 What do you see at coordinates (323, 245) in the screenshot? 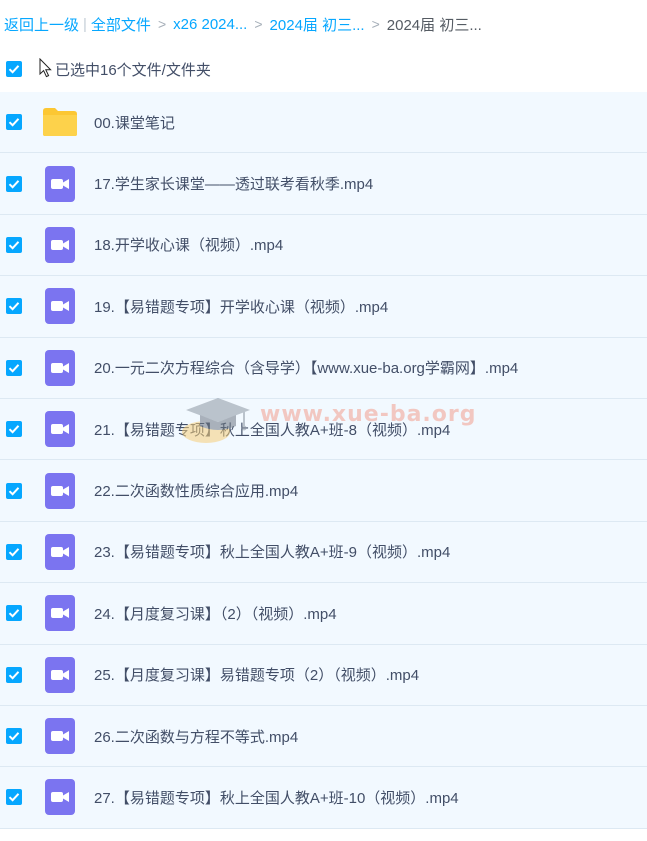
I see `file-row: 18.开学收心课（视频）.mp4` at bounding box center [323, 245].